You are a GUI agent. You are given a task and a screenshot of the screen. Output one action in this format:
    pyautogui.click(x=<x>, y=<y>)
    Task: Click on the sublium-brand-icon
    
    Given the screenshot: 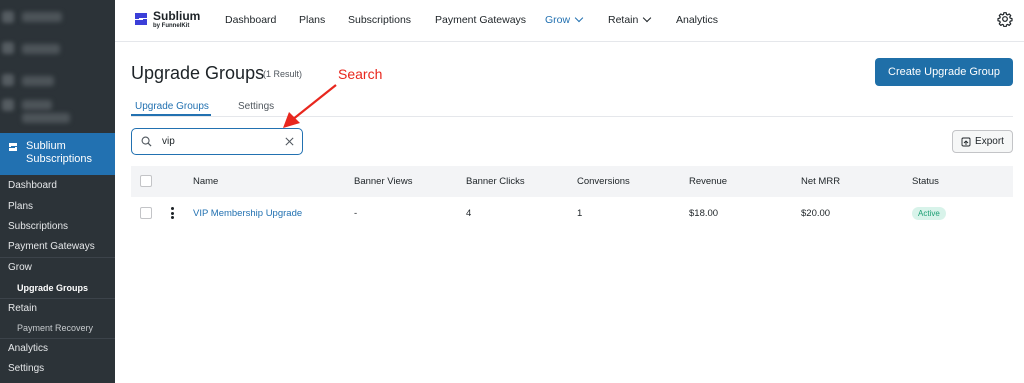 What is the action you would take?
    pyautogui.click(x=141, y=19)
    